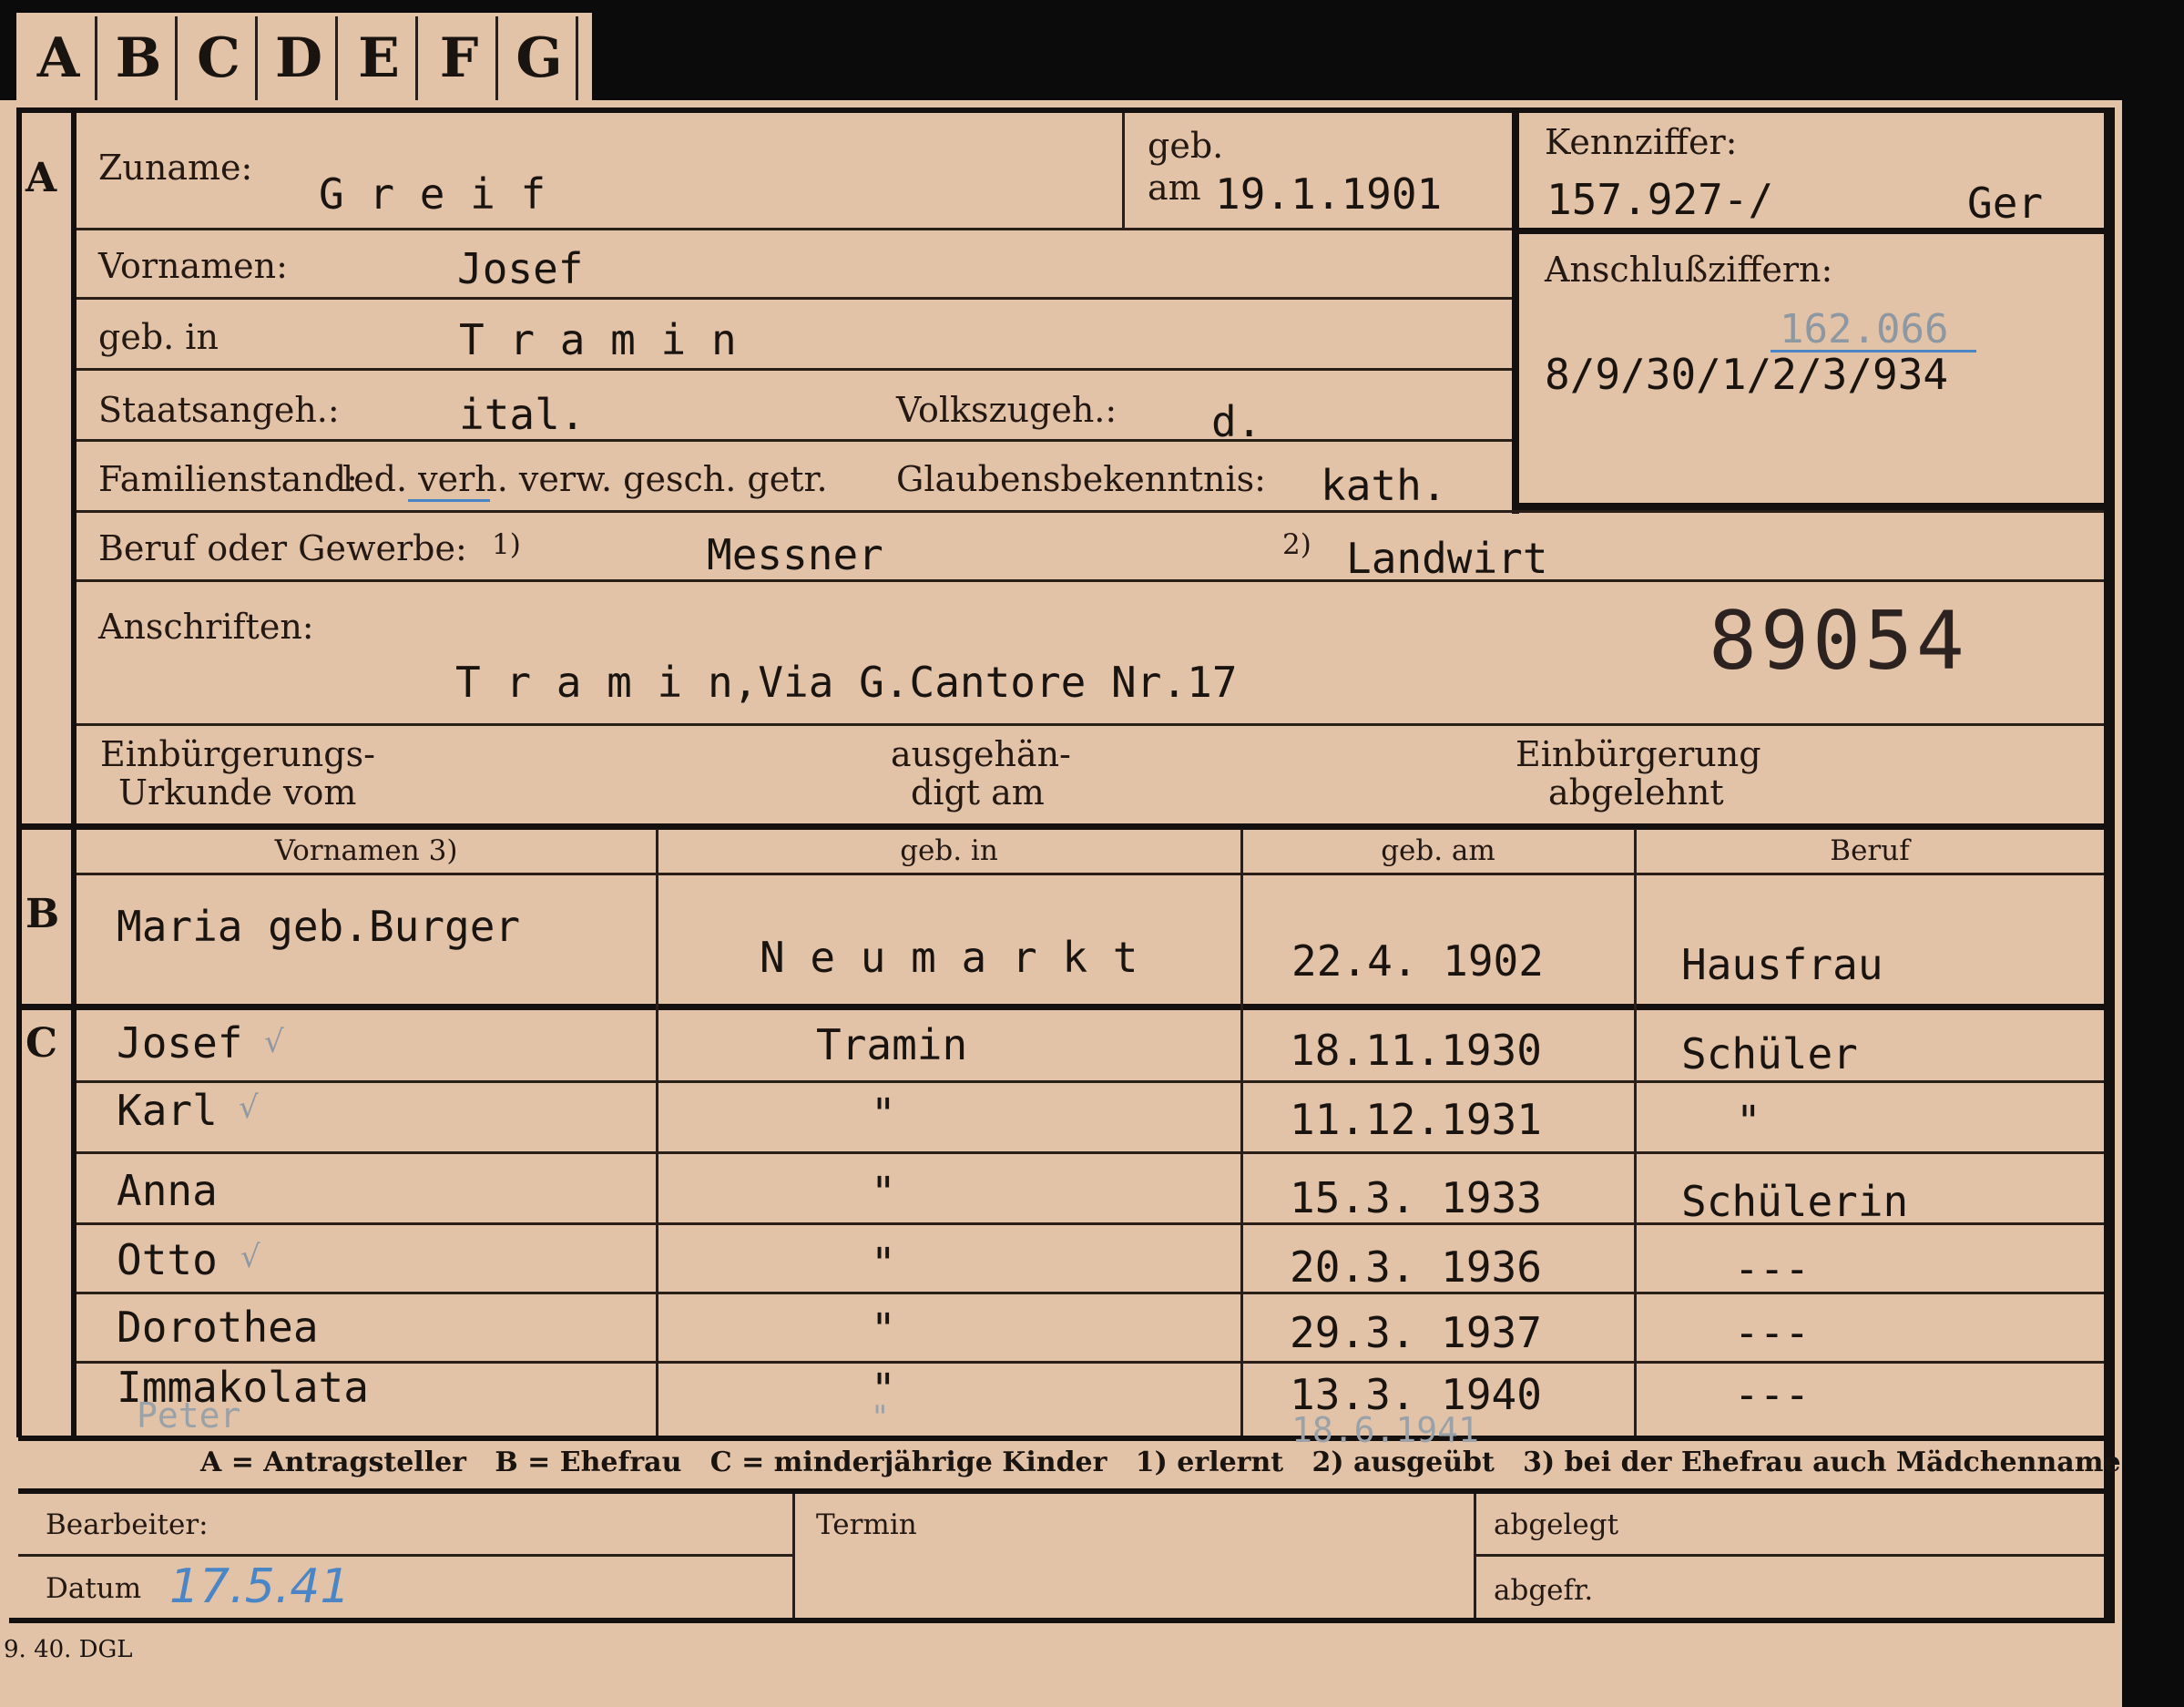 This screenshot has height=1707, width=2184. I want to click on termin-label: Termin, so click(866, 1525).